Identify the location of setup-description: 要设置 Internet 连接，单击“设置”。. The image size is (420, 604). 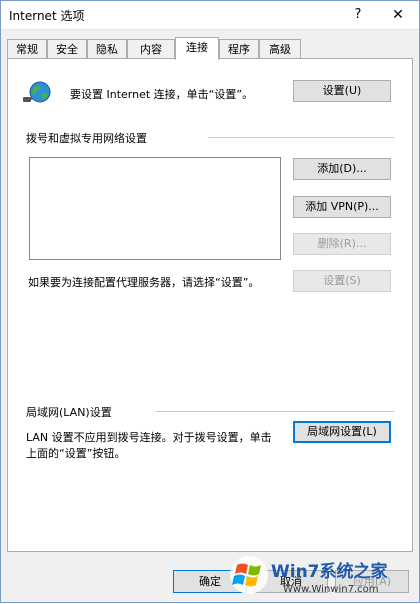
(162, 94).